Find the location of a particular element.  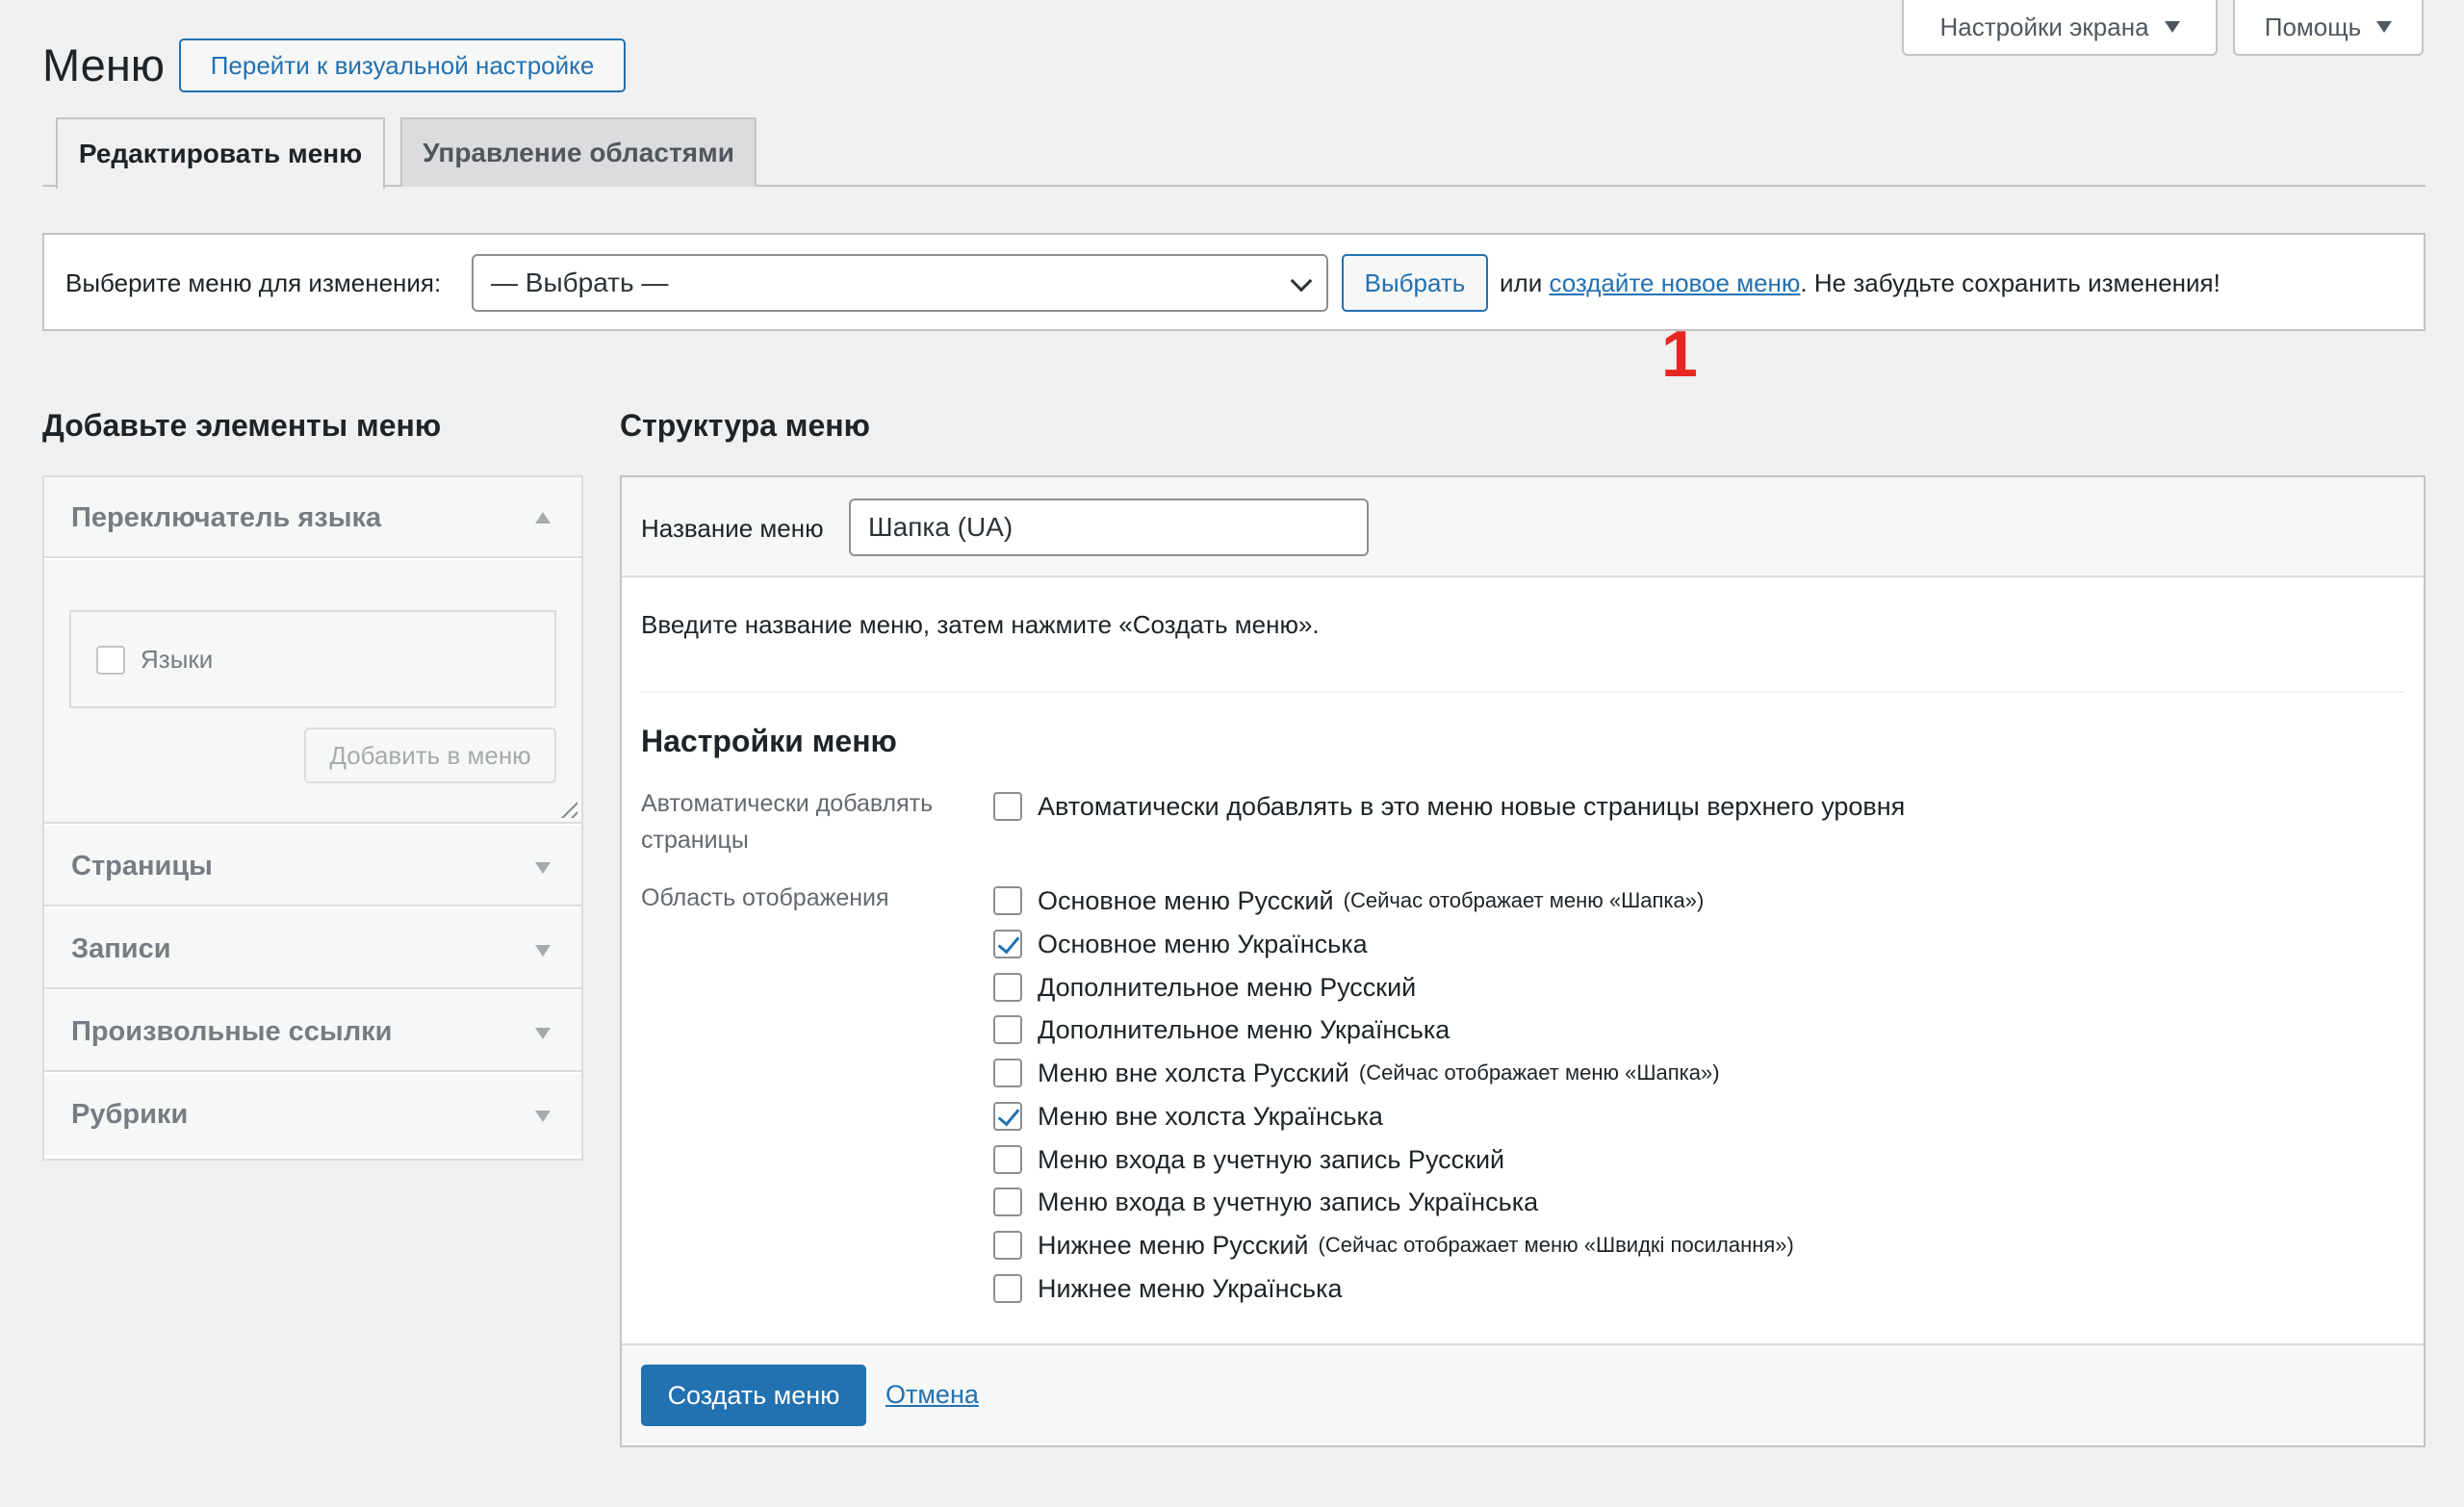

location-option: Меню входа в учетную запись Русский is located at coordinates (1248, 1159).